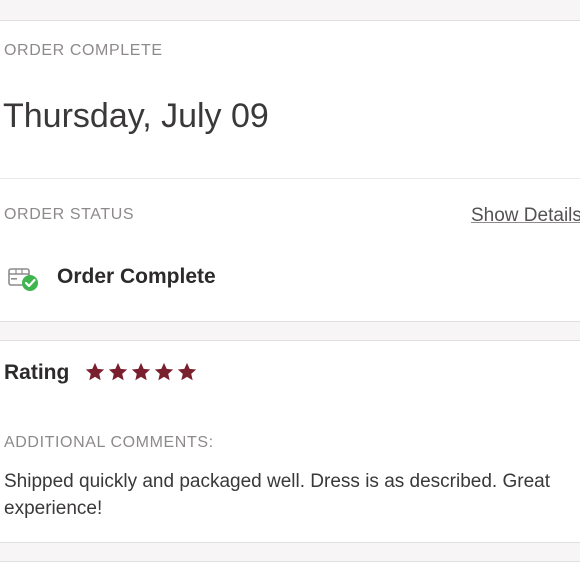 The image size is (580, 580). I want to click on section-divider, so click(290, 178).